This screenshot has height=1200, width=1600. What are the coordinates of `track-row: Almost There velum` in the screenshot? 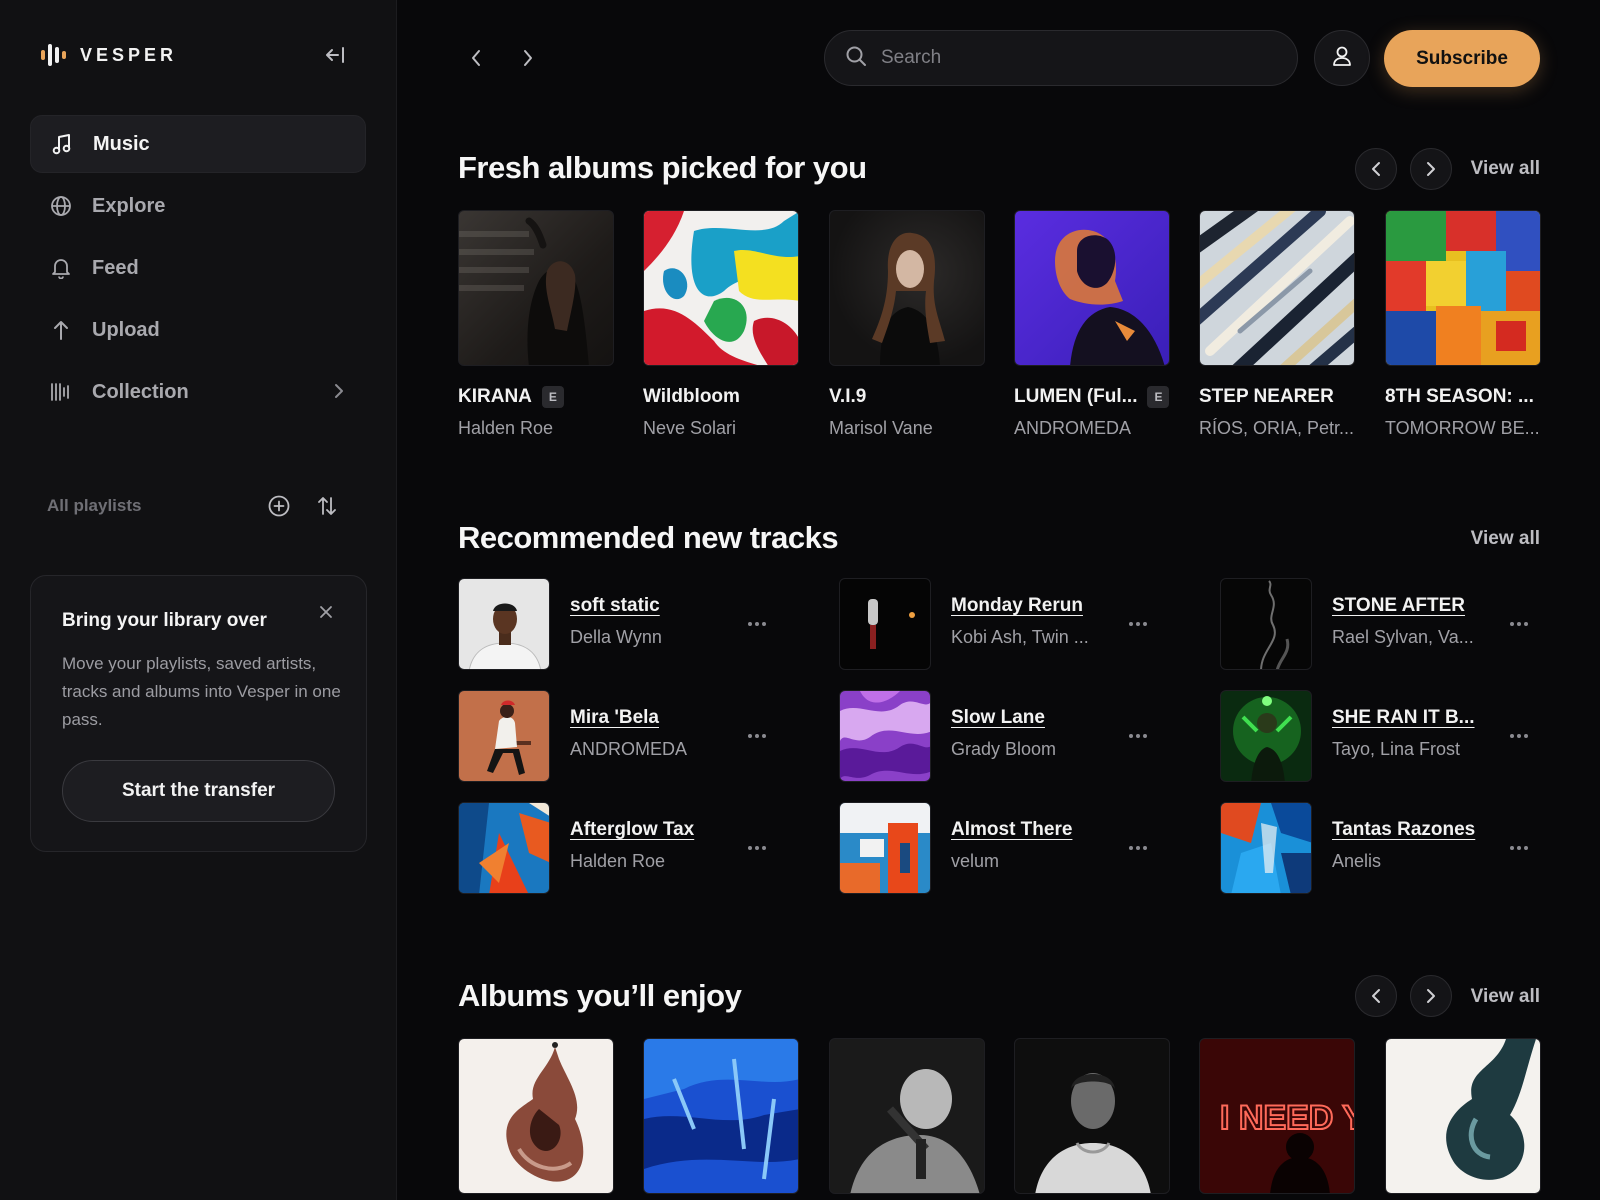 It's located at (1004, 848).